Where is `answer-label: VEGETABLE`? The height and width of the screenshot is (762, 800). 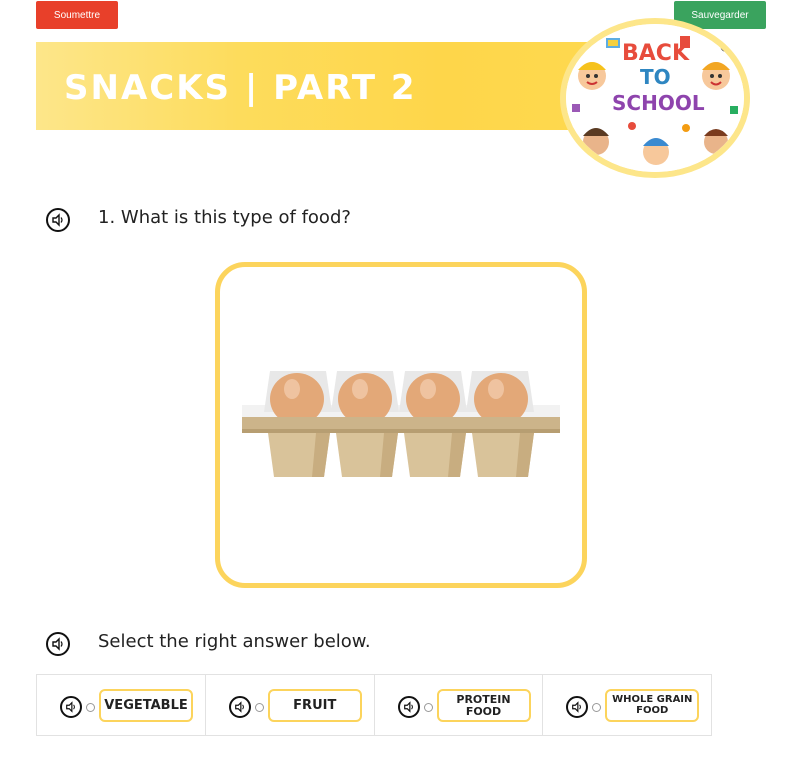
answer-label: VEGETABLE is located at coordinates (146, 705).